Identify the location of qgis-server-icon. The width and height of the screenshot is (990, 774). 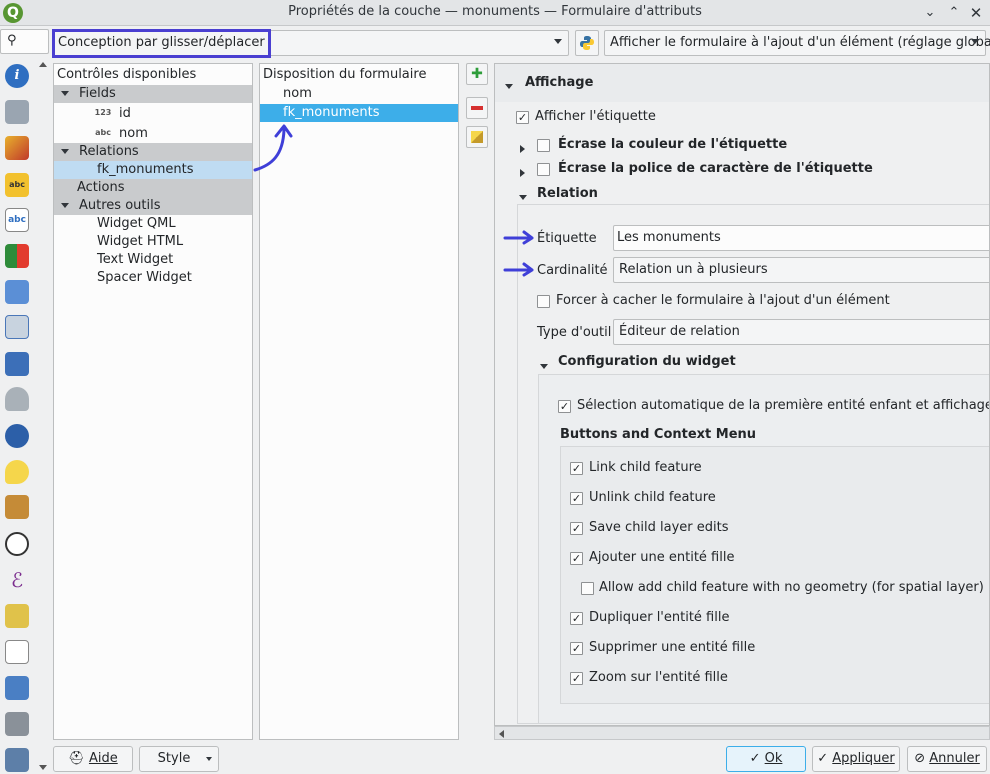
(17, 760).